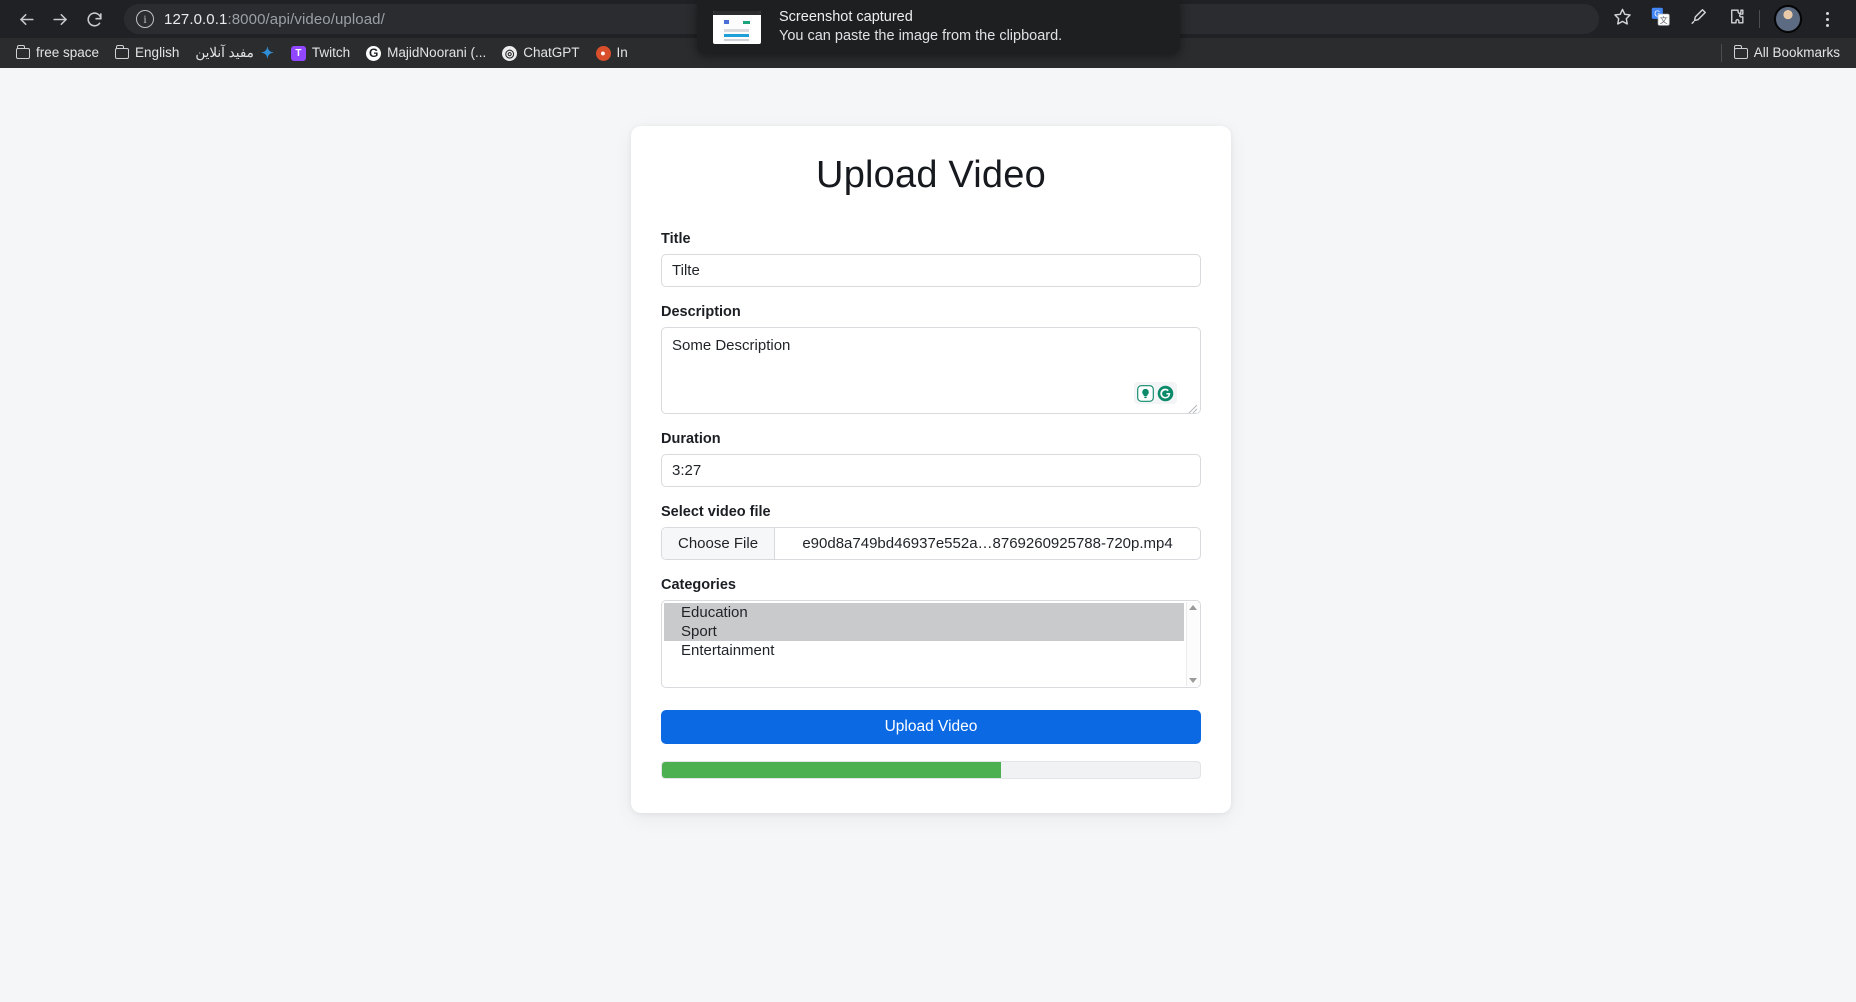 The height and width of the screenshot is (1002, 1856). What do you see at coordinates (1663, 20) in the screenshot?
I see `svg-text: 文` at bounding box center [1663, 20].